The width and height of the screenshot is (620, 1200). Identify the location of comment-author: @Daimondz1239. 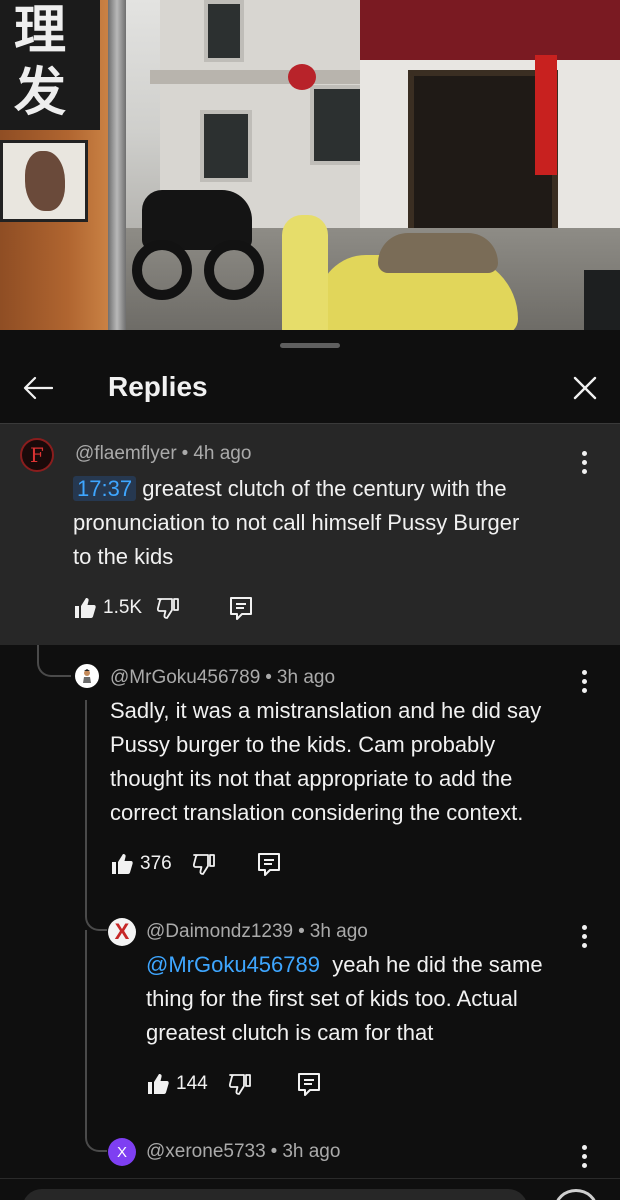
(219, 931).